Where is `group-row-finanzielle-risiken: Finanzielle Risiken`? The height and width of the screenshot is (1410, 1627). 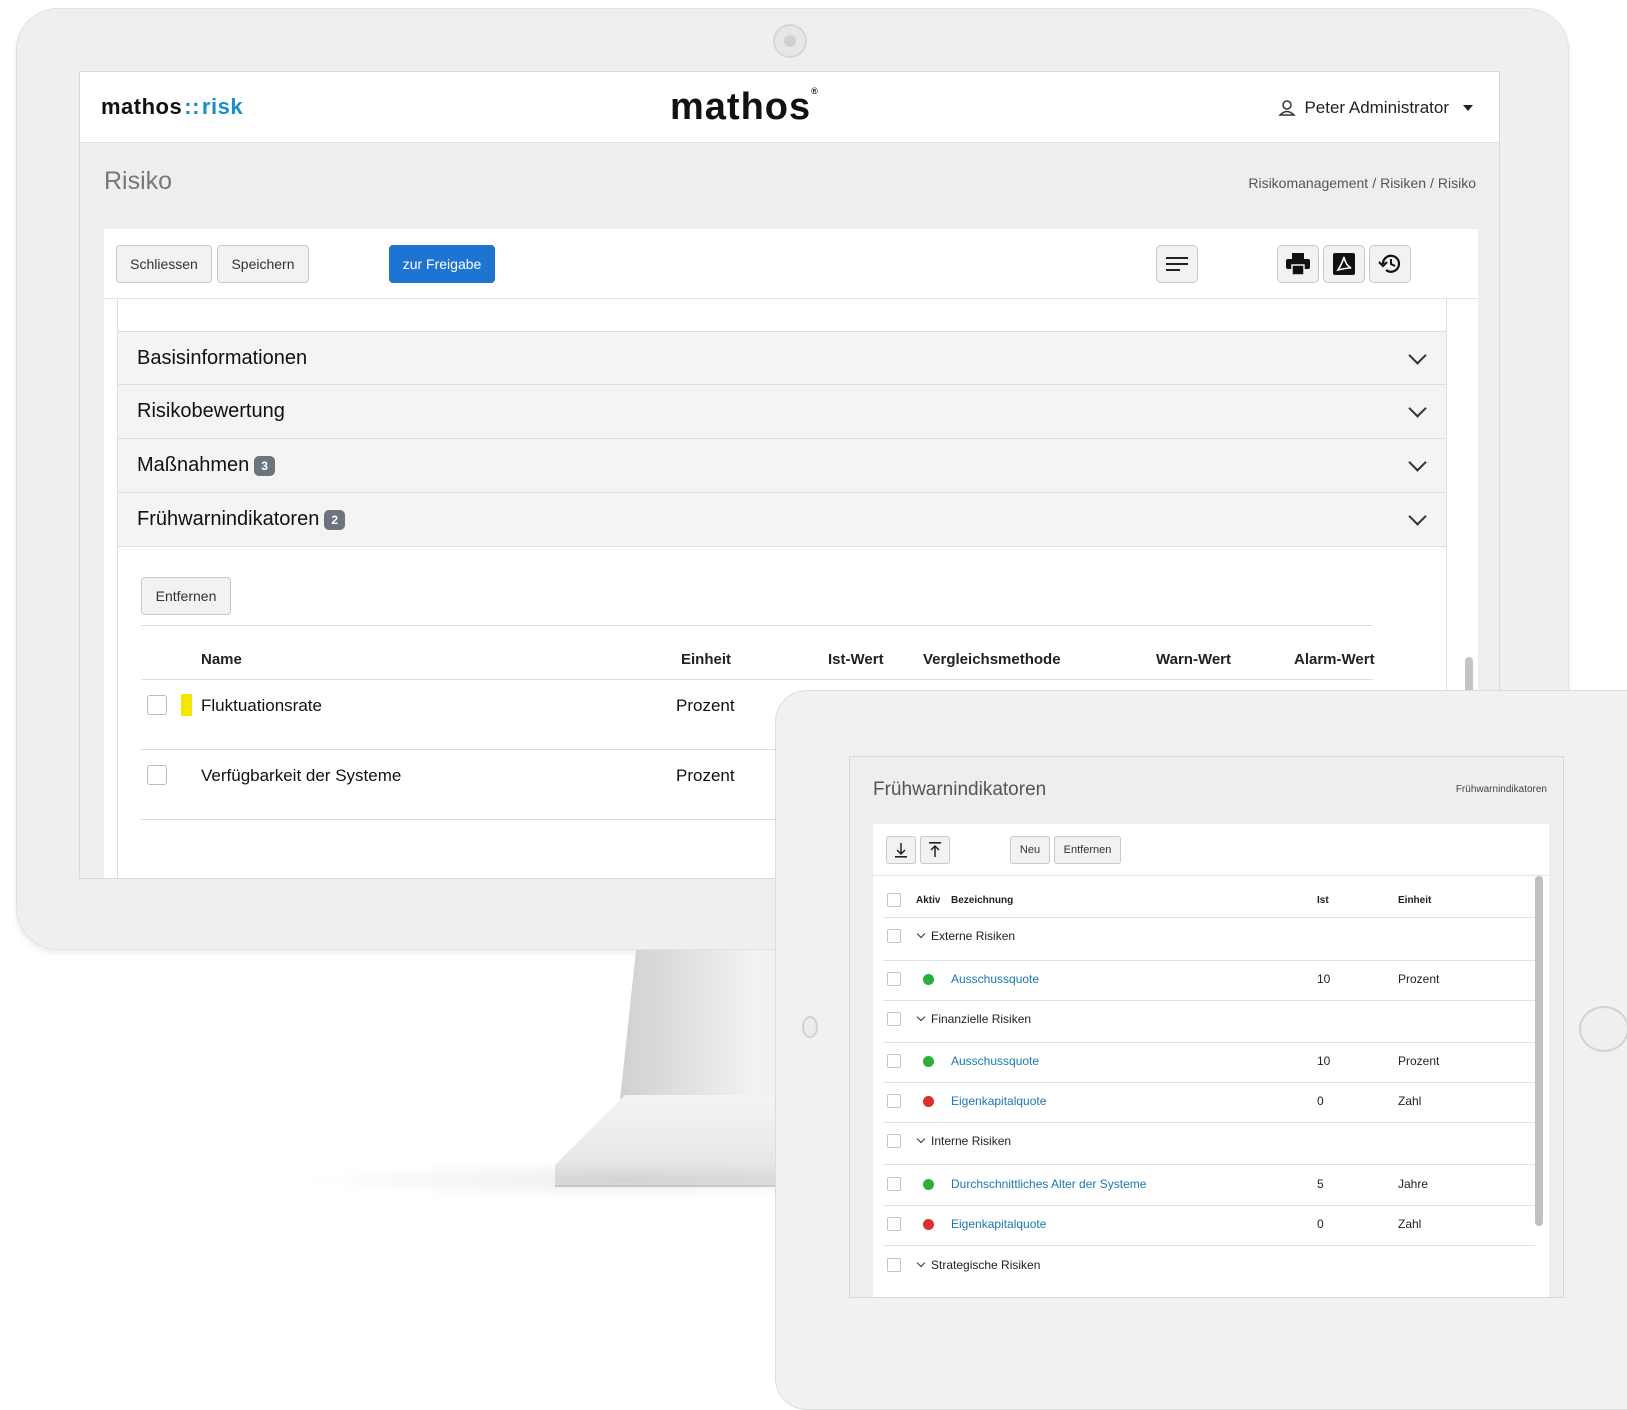
group-row-finanzielle-risiken: Finanzielle Risiken is located at coordinates (973, 1019).